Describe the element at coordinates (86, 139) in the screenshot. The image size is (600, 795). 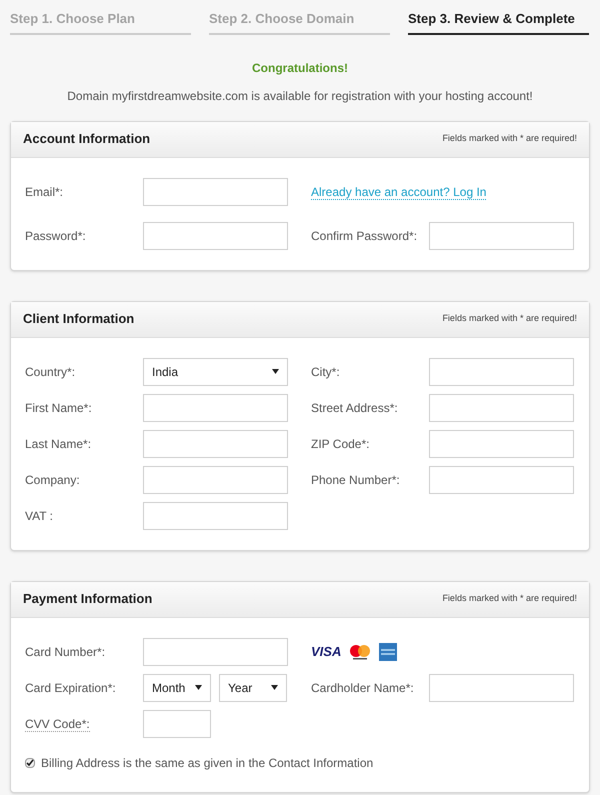
I see `section-title: Account Information` at that location.